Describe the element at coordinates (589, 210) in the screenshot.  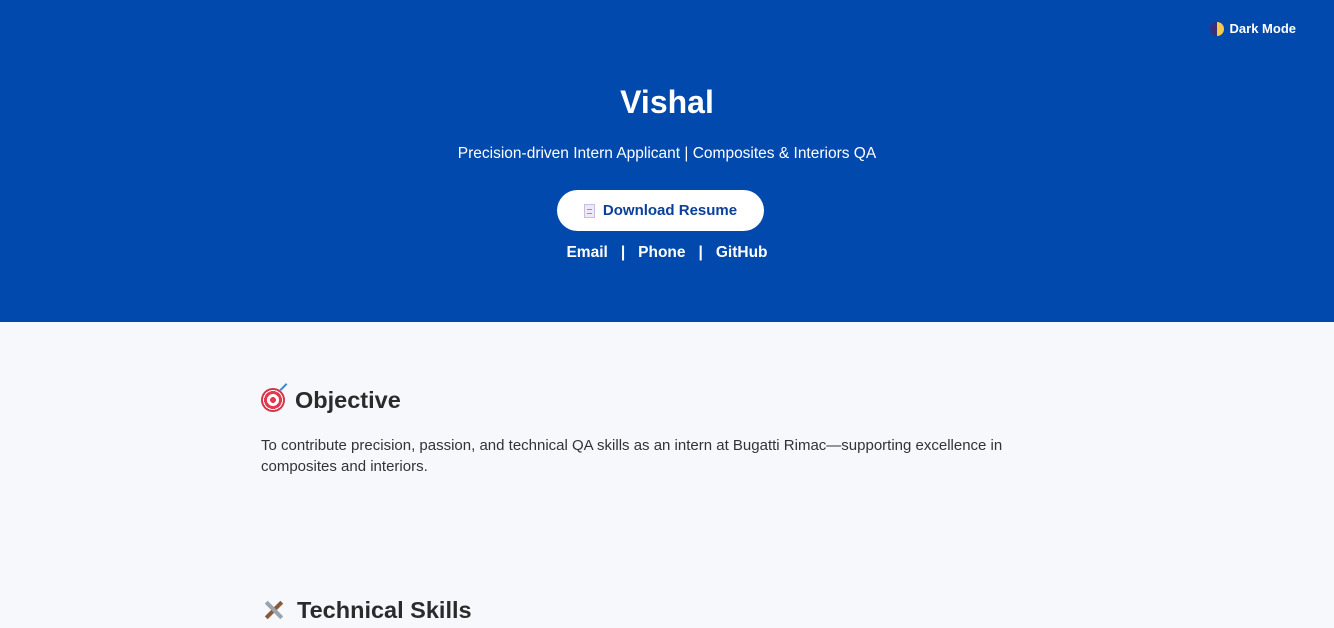
I see `document-icon` at that location.